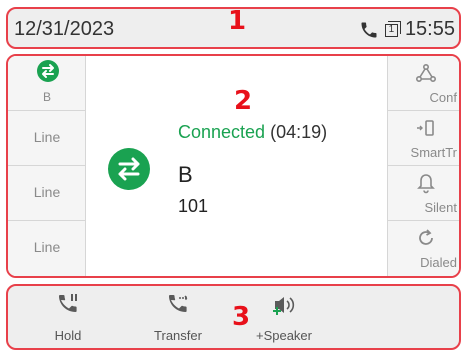  Describe the element at coordinates (440, 207) in the screenshot. I see `silent-label: Silent` at that location.